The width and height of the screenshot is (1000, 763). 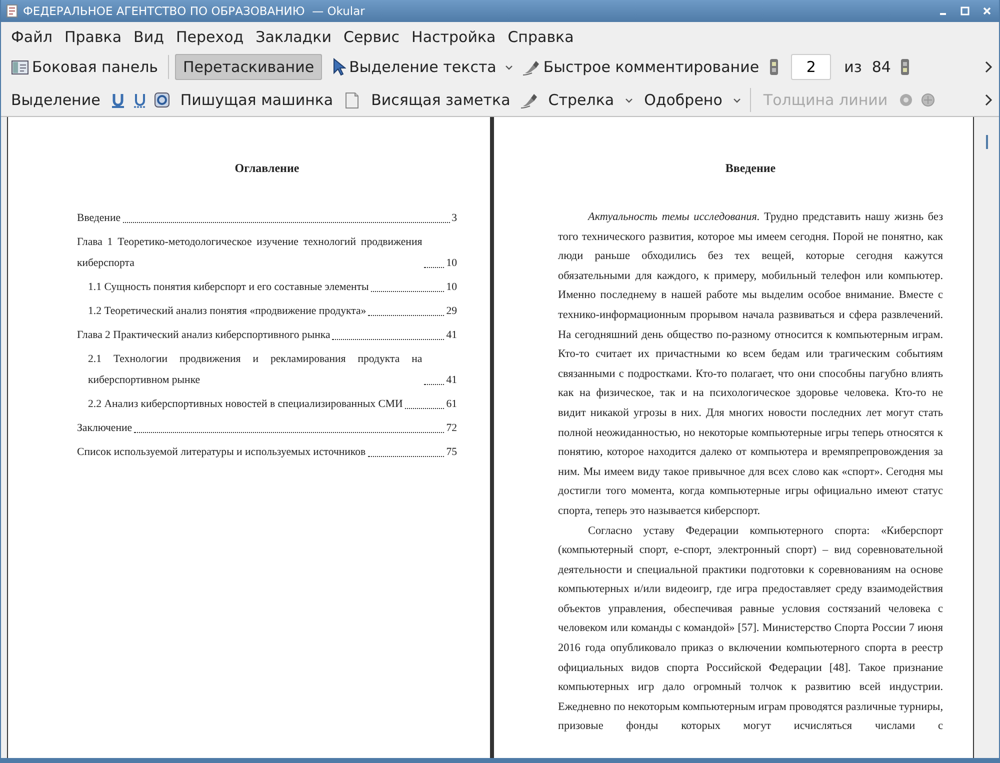 What do you see at coordinates (541, 37) in the screenshot?
I see `menu-item: Справка` at bounding box center [541, 37].